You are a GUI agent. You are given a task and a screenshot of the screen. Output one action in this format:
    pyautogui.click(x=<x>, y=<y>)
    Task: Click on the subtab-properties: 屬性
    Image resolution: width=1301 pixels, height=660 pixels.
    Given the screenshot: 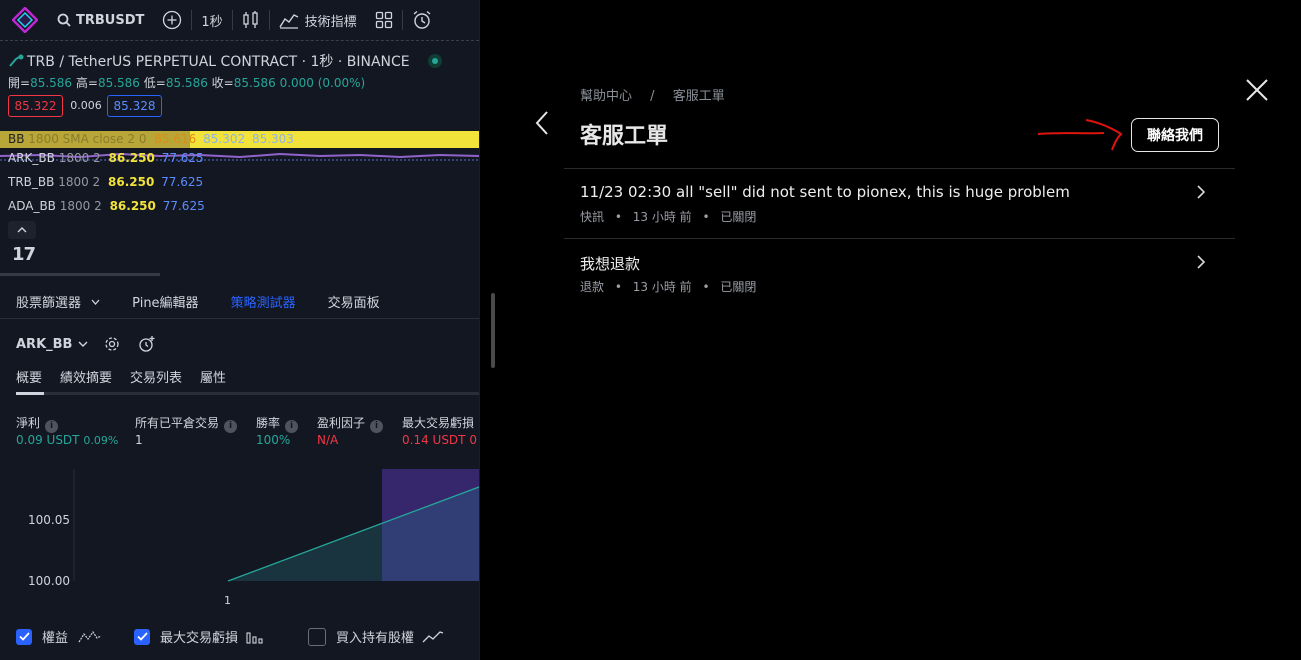 What is the action you would take?
    pyautogui.click(x=213, y=376)
    